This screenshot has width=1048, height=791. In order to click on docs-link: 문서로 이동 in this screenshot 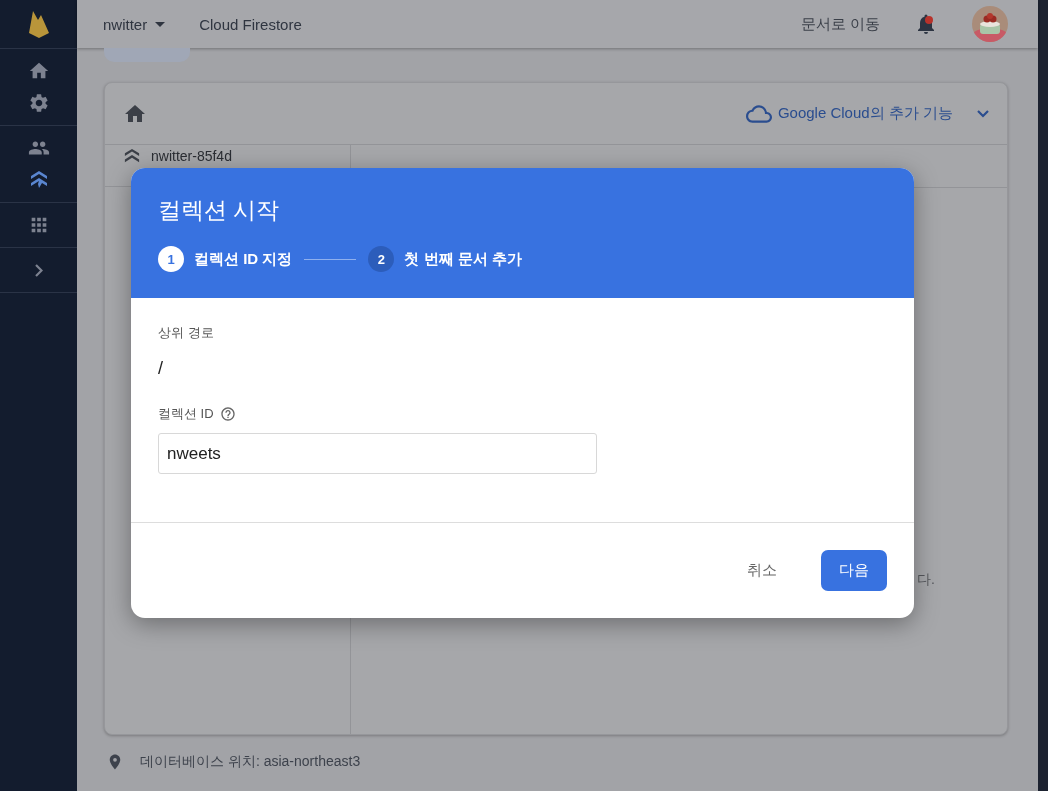, I will do `click(840, 24)`.